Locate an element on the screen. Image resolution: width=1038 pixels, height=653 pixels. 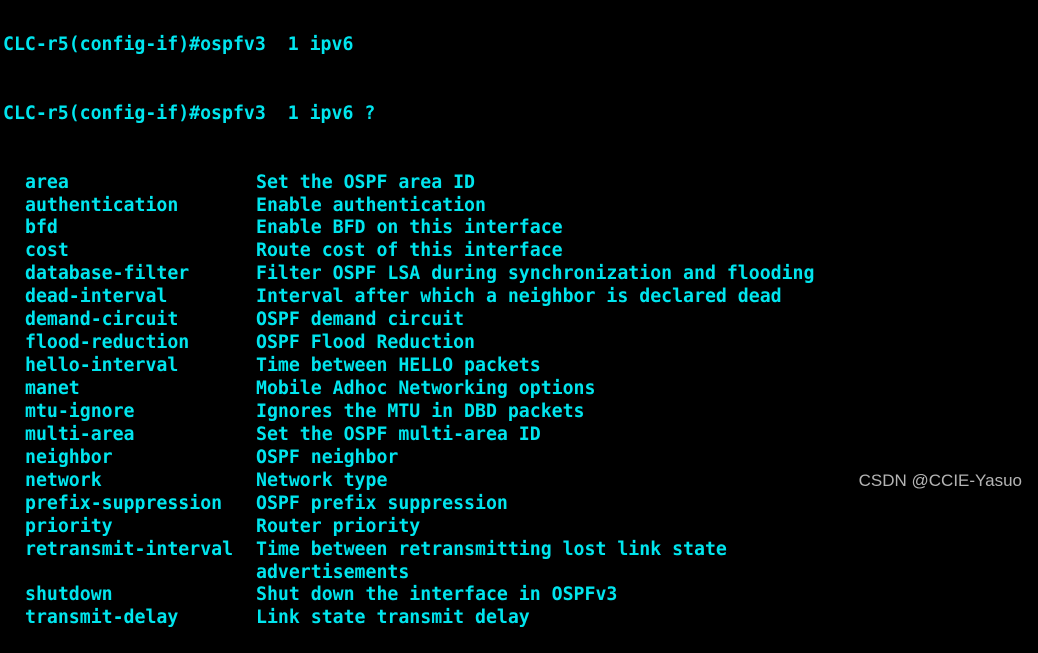
option-keyword: mtu-ignore is located at coordinates (80, 411).